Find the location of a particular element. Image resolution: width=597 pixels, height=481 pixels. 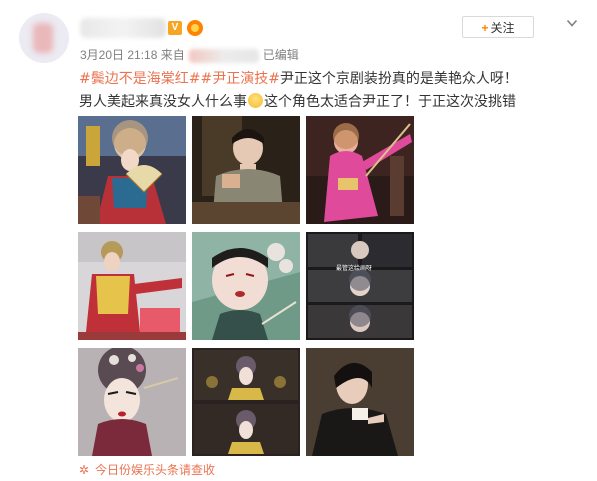

follow-label: 关注 is located at coordinates (502, 28).